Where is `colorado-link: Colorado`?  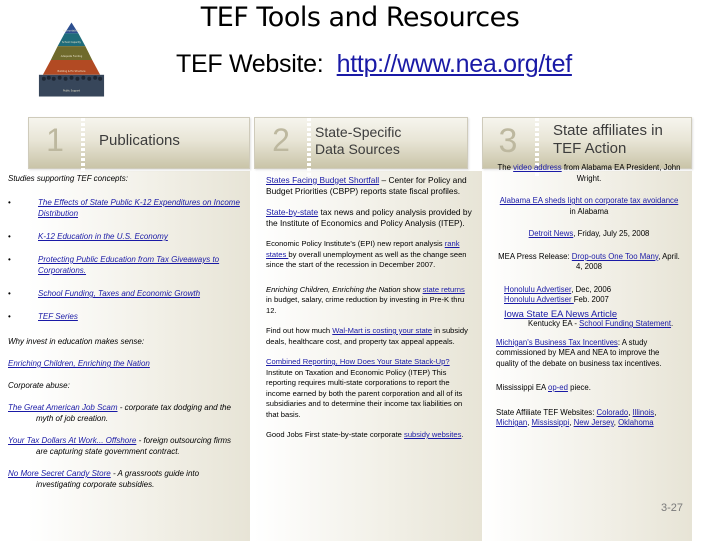 colorado-link: Colorado is located at coordinates (613, 412).